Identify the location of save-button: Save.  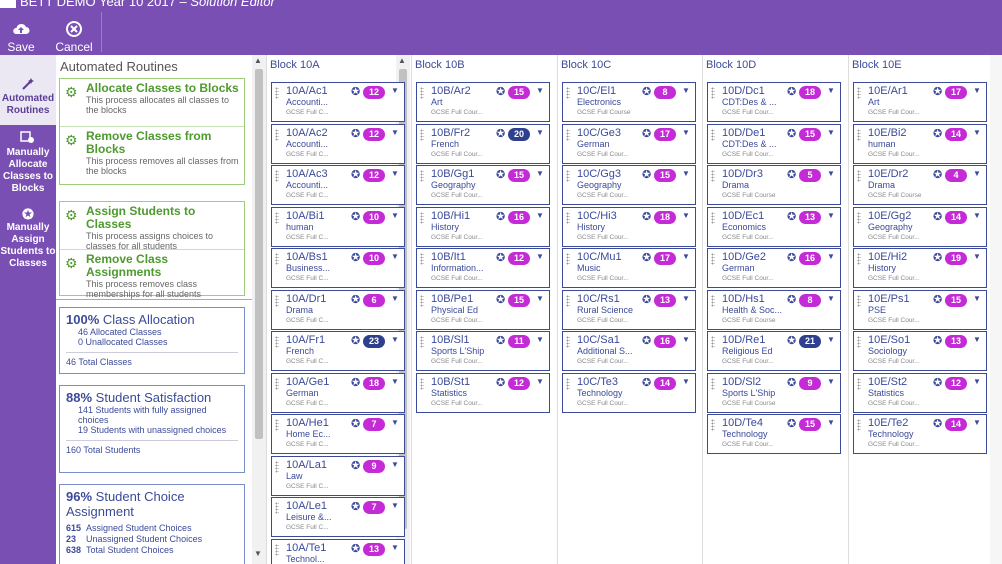
(21, 37).